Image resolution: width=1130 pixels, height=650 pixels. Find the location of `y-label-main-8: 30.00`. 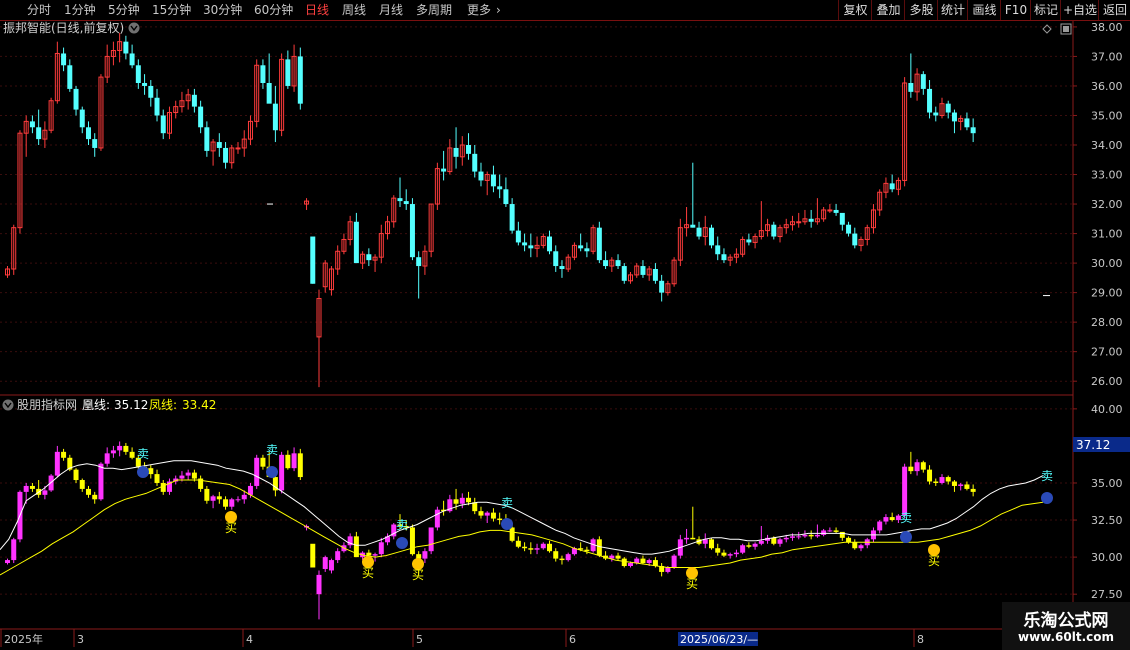

y-label-main-8: 30.00 is located at coordinates (1107, 263).